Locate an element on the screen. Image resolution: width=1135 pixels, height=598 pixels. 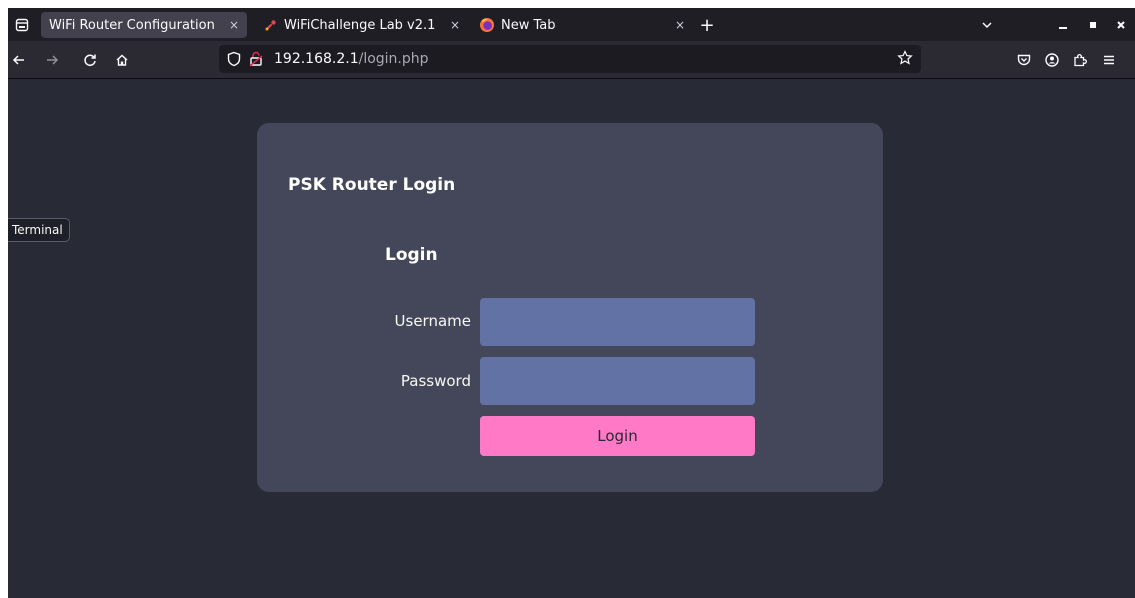
new-tab-button: + is located at coordinates (707, 25).